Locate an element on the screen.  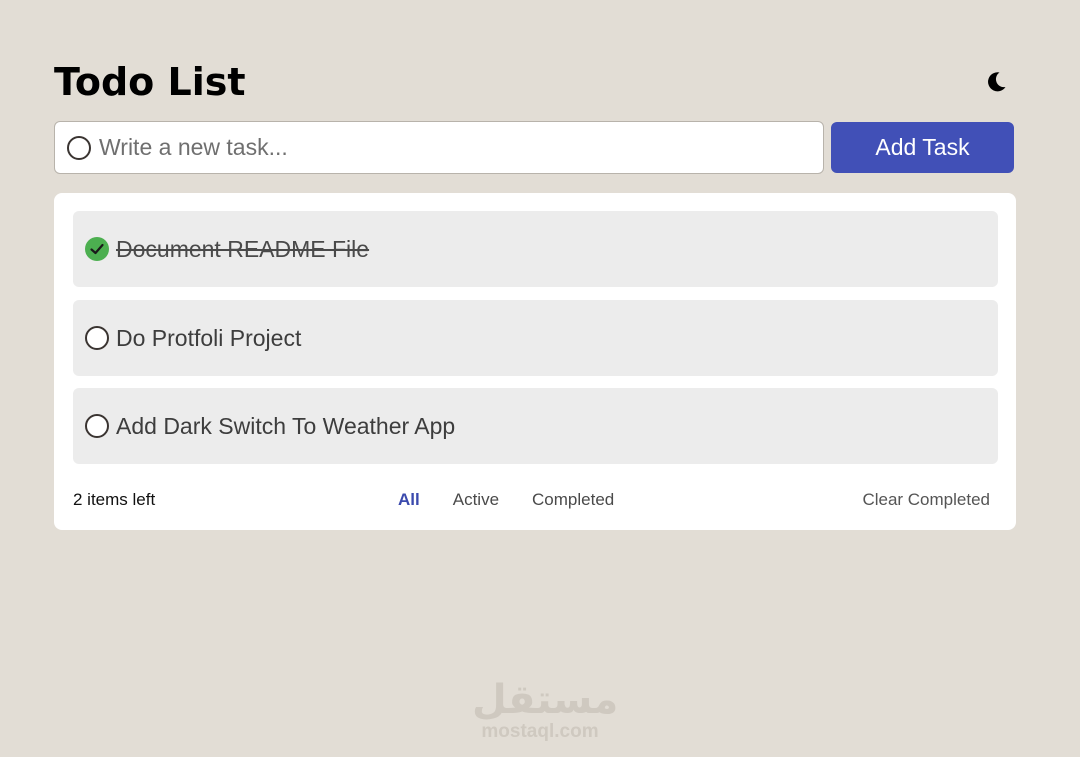
todo-item: Do Protfoli Project is located at coordinates (535, 338).